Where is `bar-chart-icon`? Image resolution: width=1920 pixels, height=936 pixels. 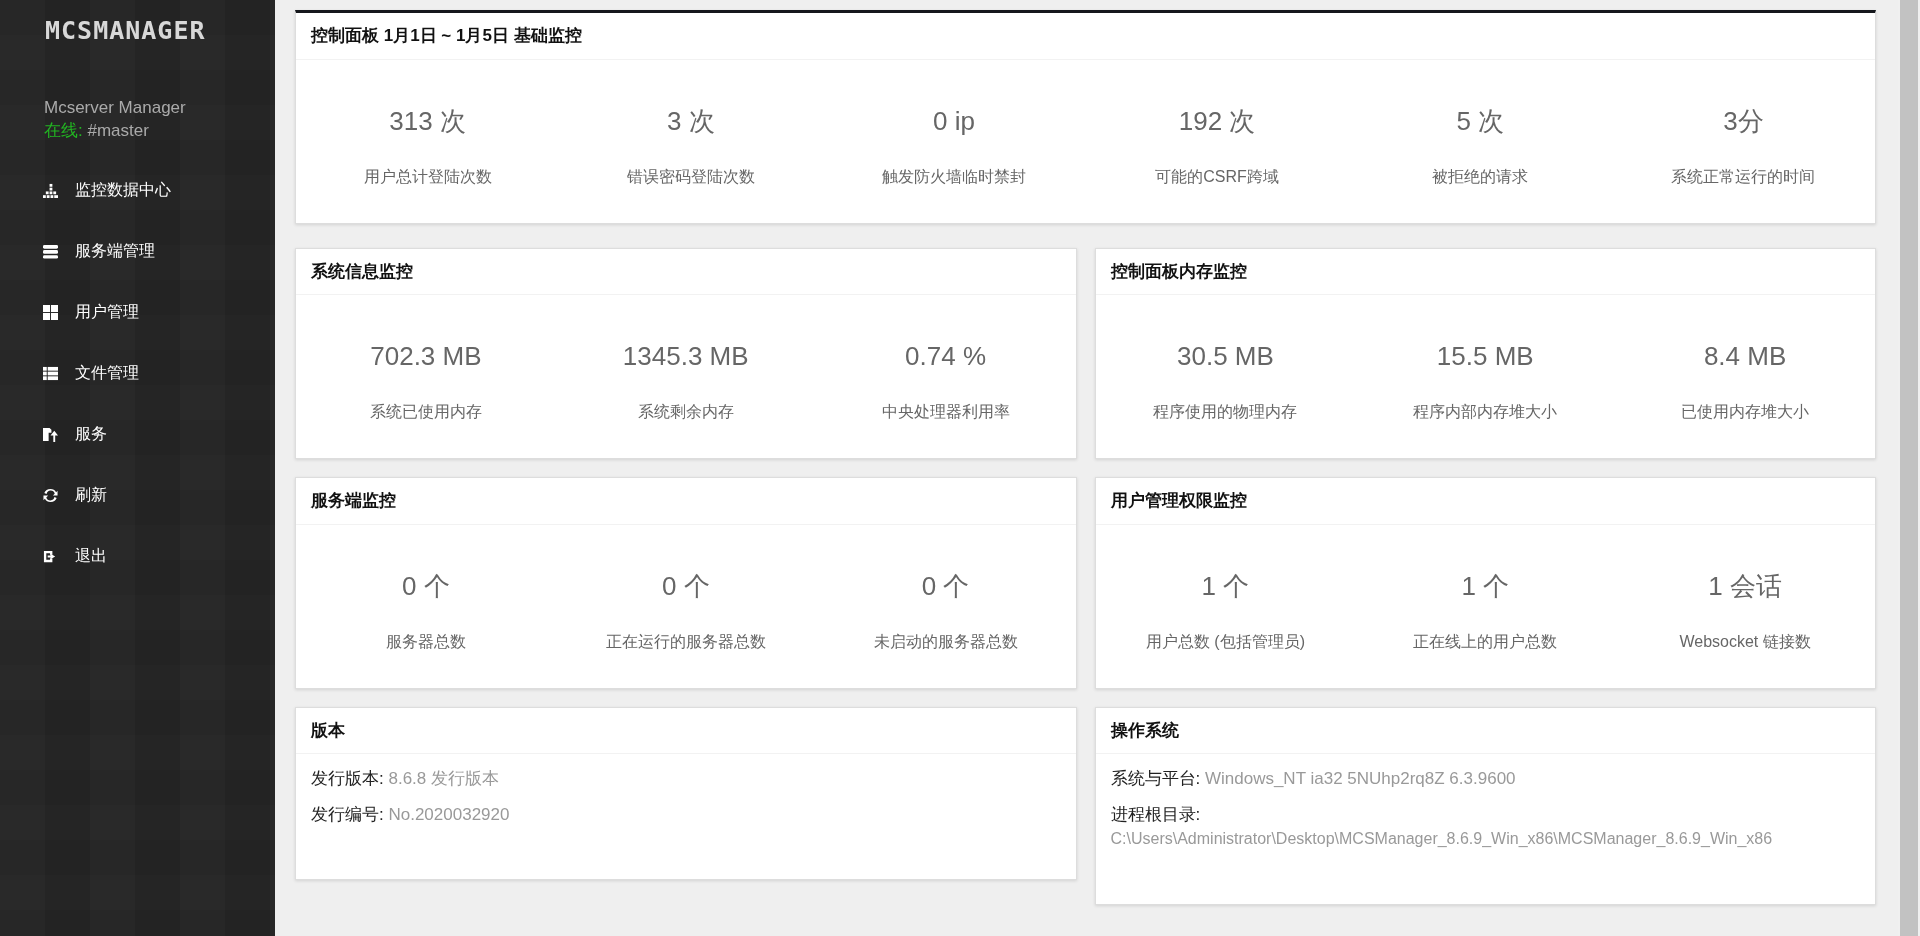
bar-chart-icon is located at coordinates (50, 190).